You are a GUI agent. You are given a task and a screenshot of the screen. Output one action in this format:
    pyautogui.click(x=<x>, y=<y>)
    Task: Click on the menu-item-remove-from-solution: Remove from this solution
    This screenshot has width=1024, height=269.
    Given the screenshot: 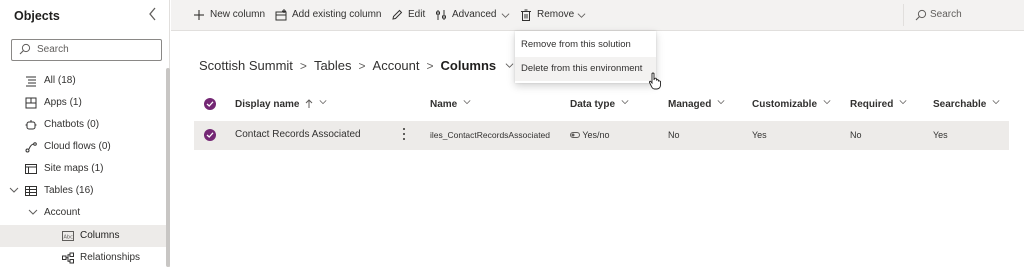 What is the action you would take?
    pyautogui.click(x=585, y=45)
    